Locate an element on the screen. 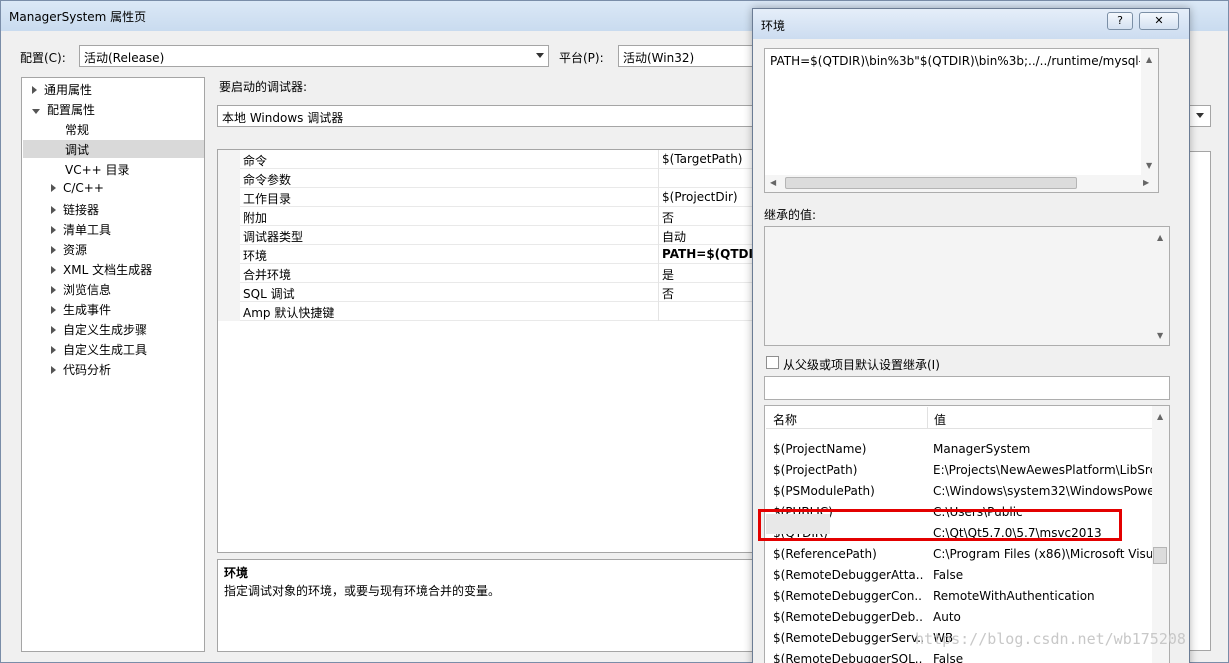  property-row: 命令 $(TargetPath) is located at coordinates (487, 159).